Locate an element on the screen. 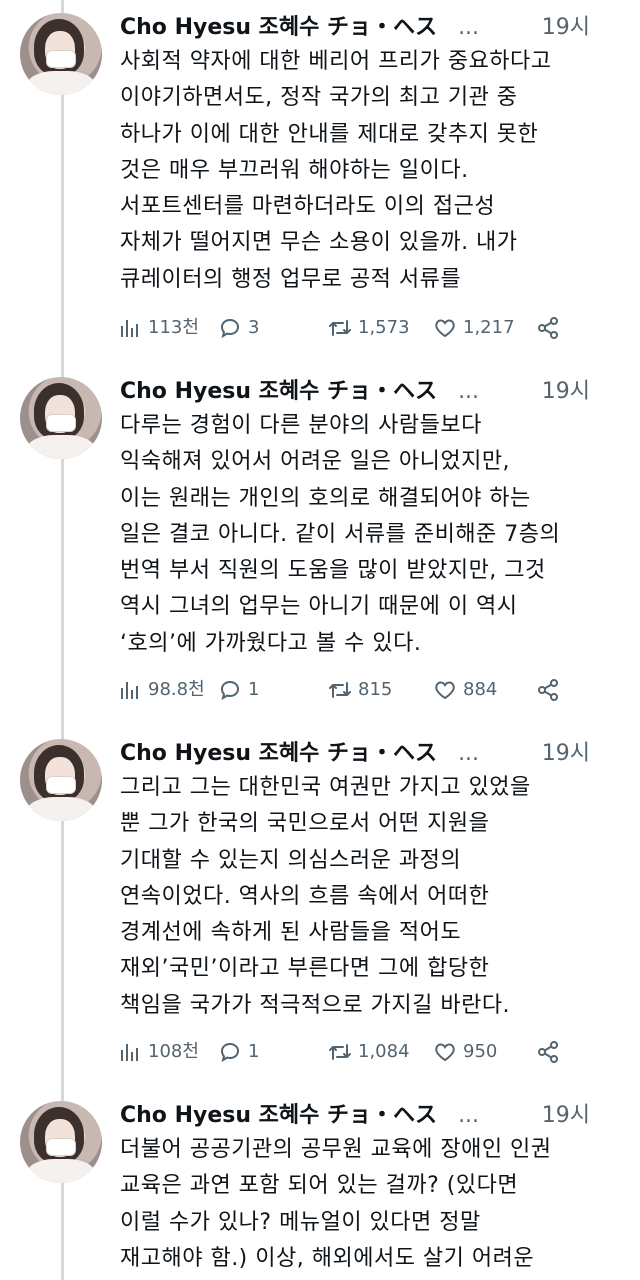 The height and width of the screenshot is (1280, 640). views-count: 113천 is located at coordinates (173, 327).